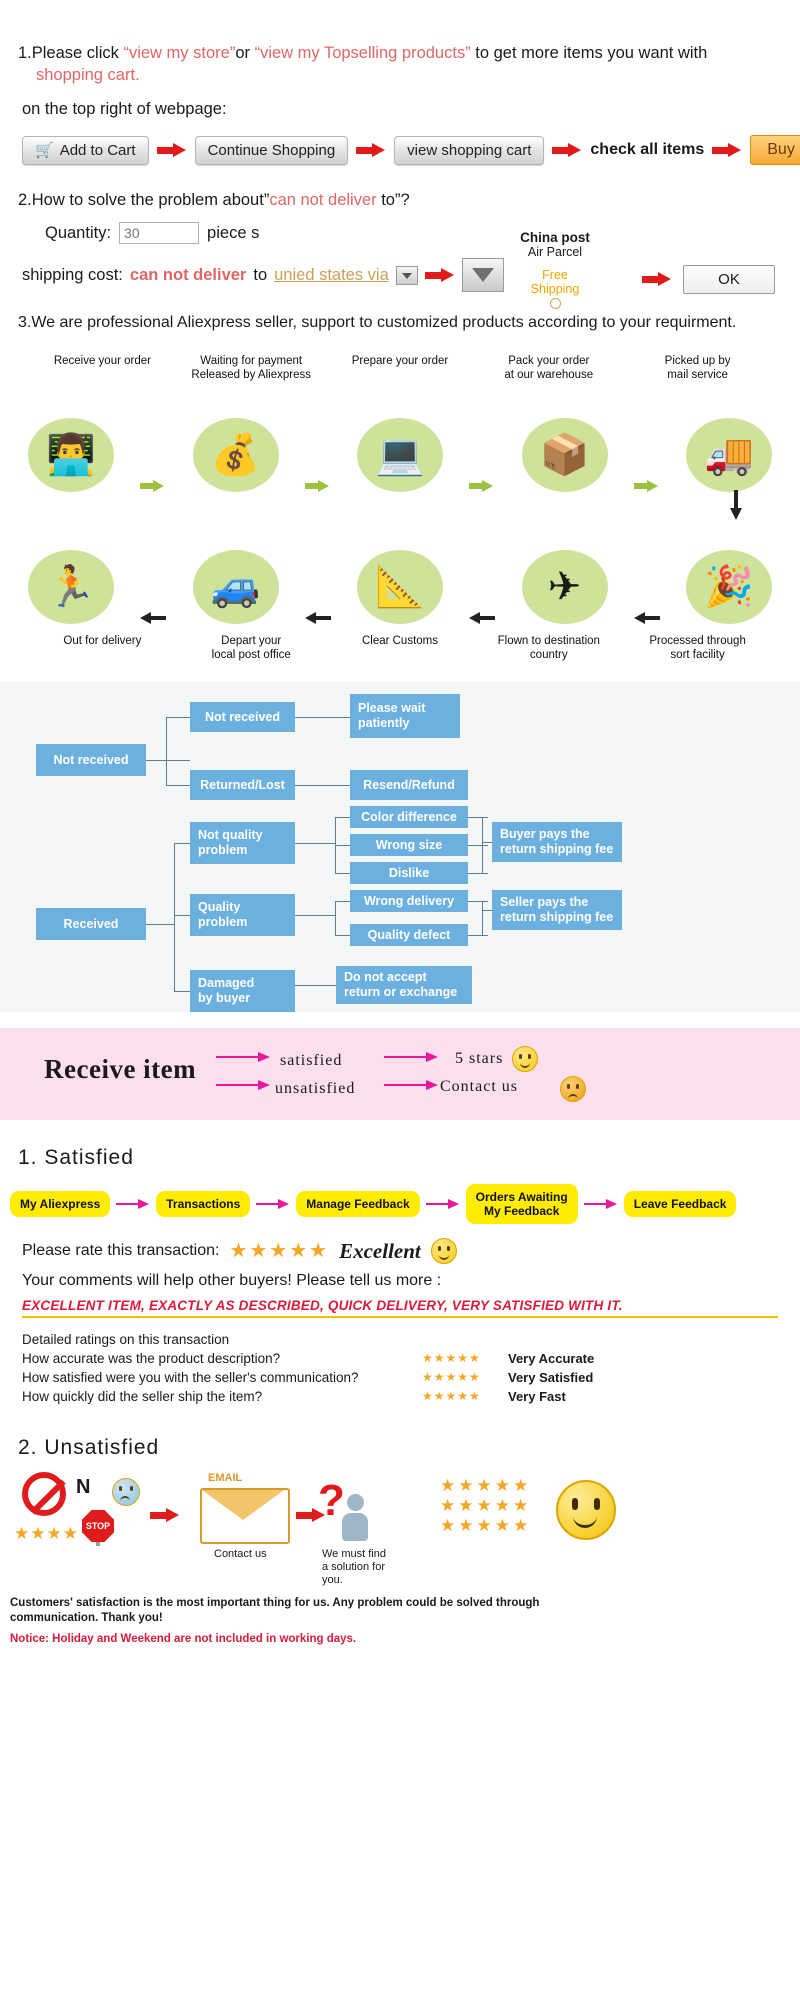 Image resolution: width=800 pixels, height=2000 pixels. Describe the element at coordinates (102, 361) in the screenshot. I see `flow-caption: Receive your order` at that location.